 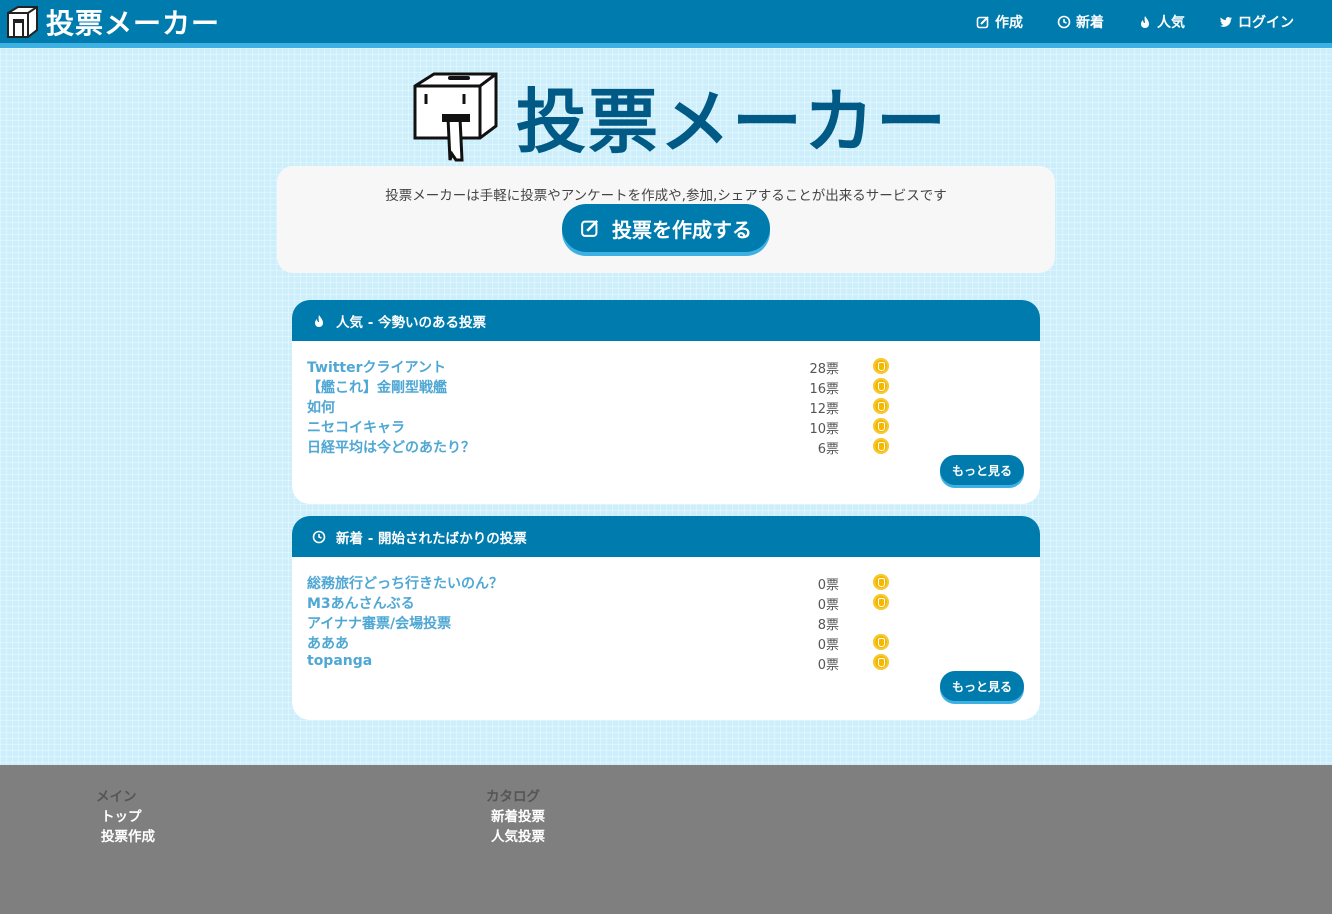 What do you see at coordinates (133, 23) in the screenshot?
I see `brand-title: 投票メーカー` at bounding box center [133, 23].